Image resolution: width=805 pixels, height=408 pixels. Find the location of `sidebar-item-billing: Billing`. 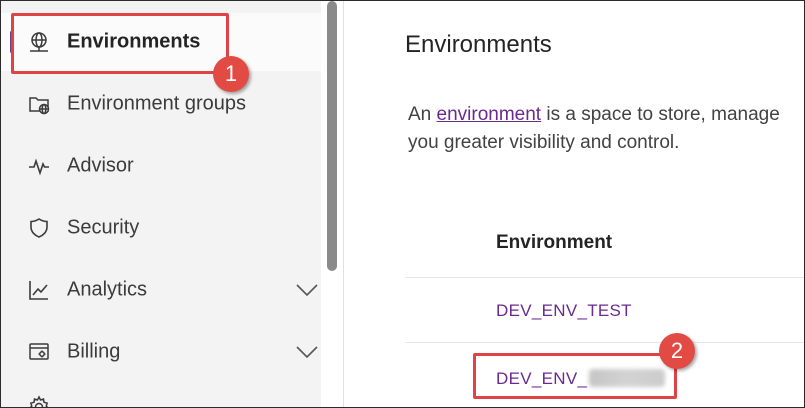

sidebar-item-billing: Billing is located at coordinates (161, 352).